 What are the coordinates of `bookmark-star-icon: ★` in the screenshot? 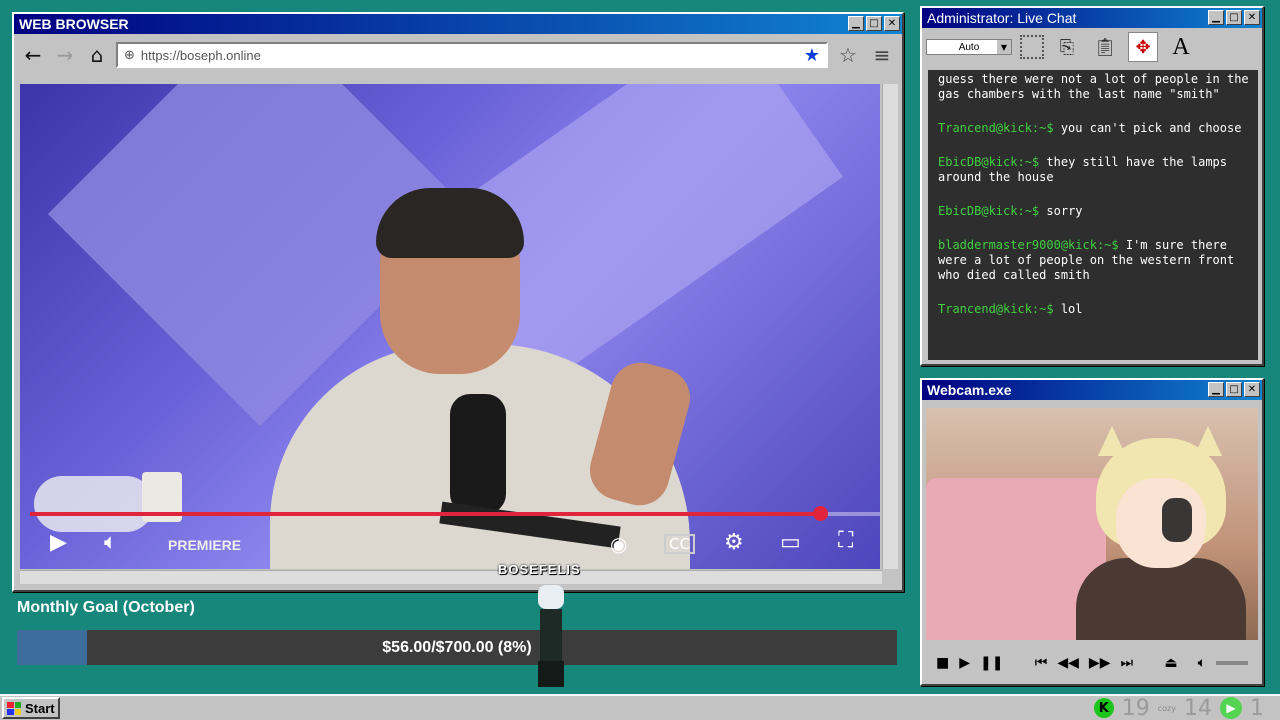 It's located at (812, 55).